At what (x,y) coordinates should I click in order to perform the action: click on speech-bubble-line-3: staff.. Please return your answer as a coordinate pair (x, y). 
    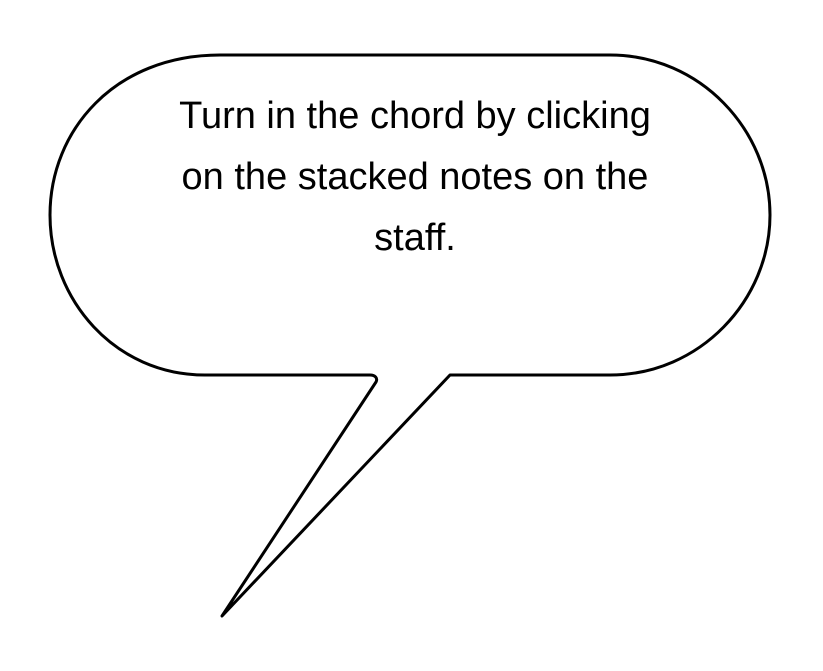
    Looking at the image, I should click on (415, 238).